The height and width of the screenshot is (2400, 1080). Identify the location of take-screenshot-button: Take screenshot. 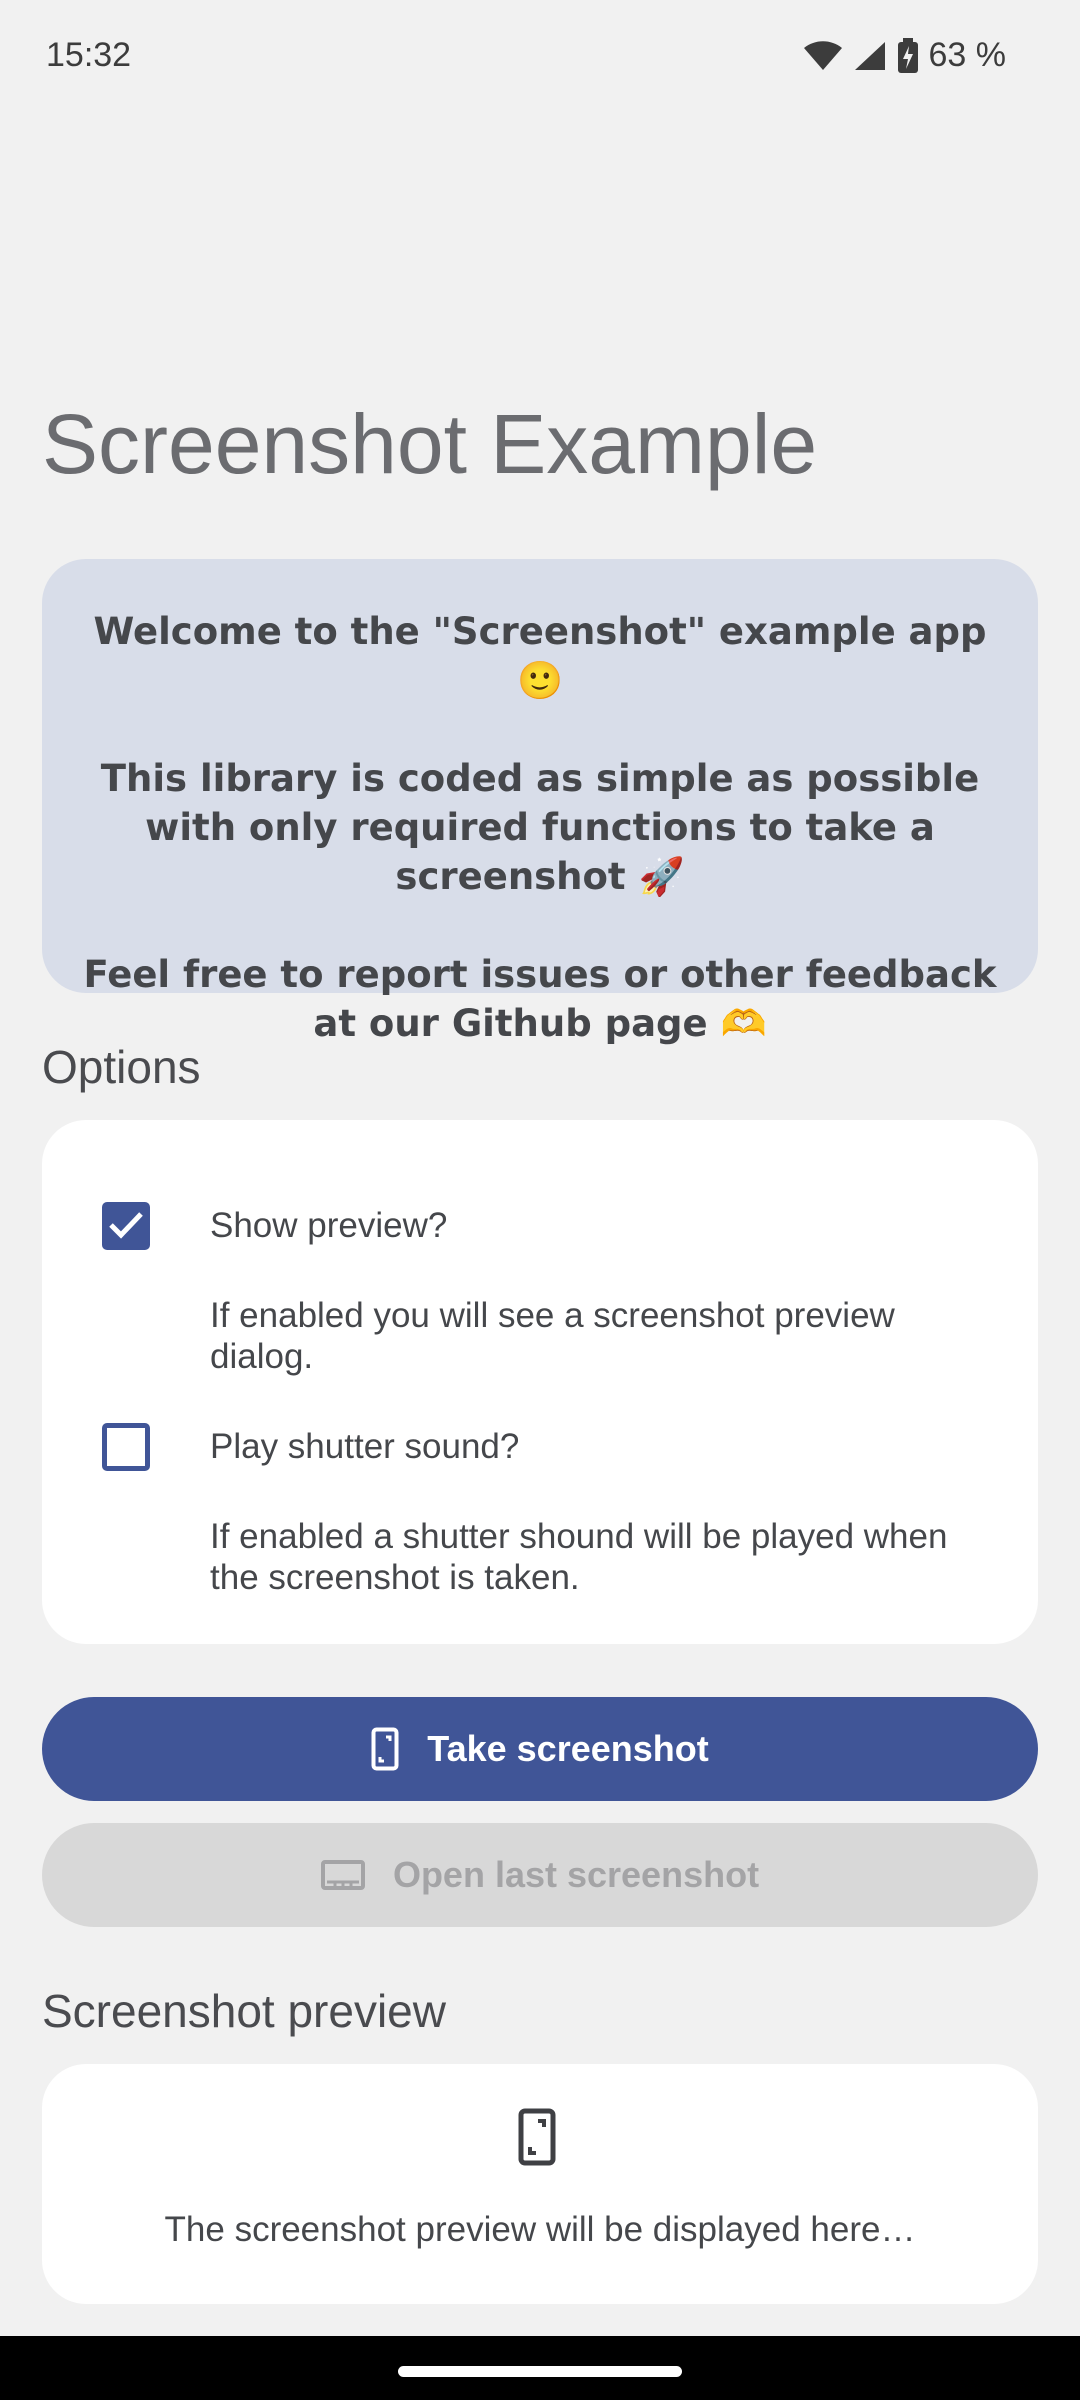
(540, 1749).